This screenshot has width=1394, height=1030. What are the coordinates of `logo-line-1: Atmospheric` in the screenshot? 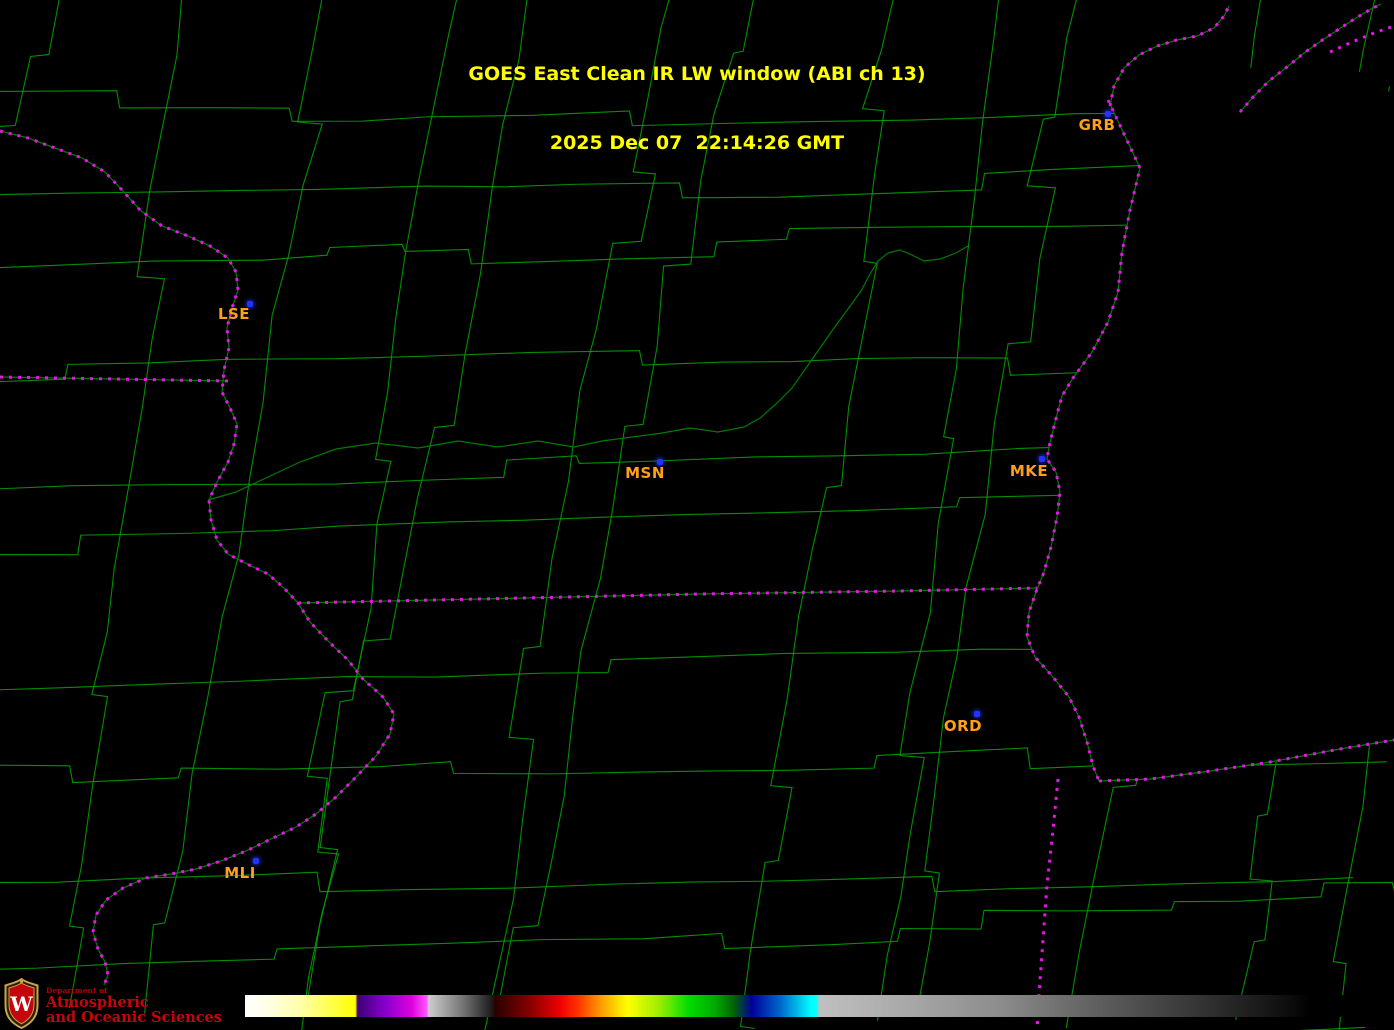 It's located at (97, 1002).